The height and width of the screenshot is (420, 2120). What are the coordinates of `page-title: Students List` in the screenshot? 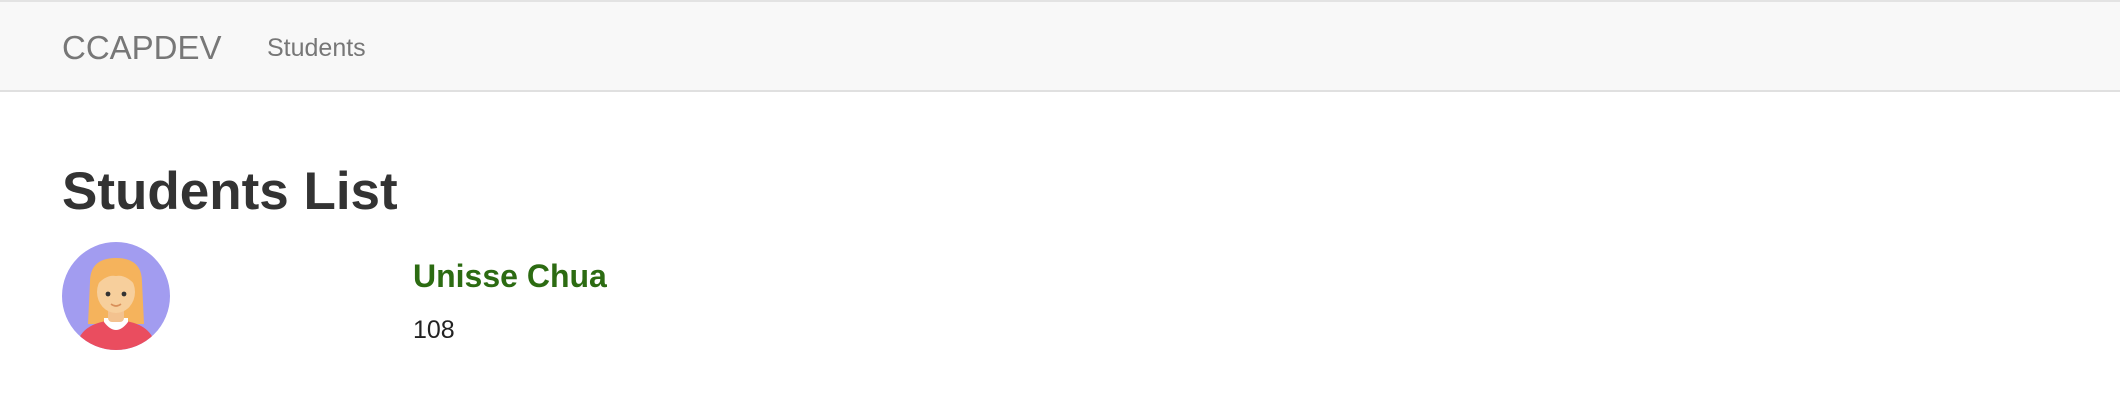 It's located at (230, 191).